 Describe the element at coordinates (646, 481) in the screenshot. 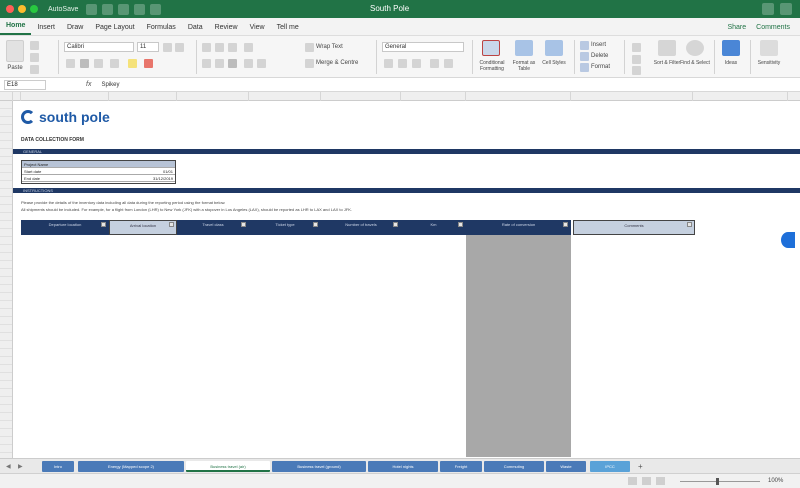

I see `page-layout-view-icon` at that location.